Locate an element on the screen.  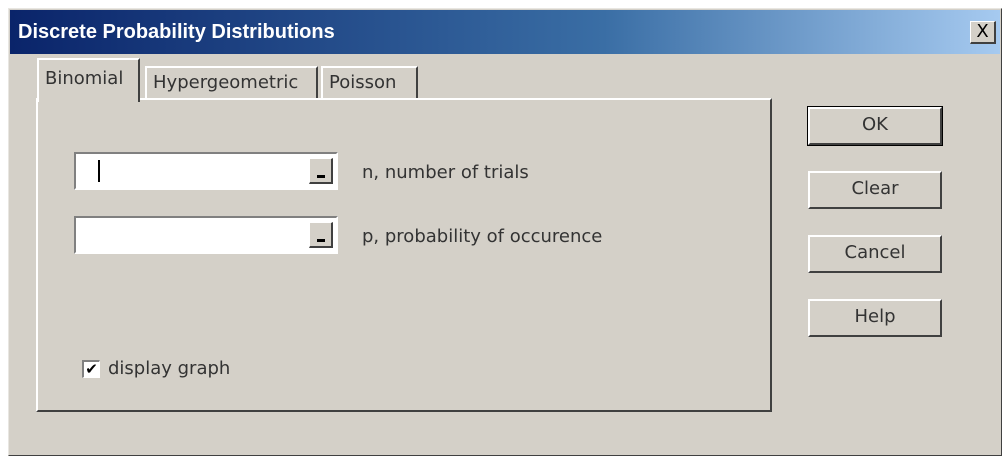
tab-hypergeometric: Hypergeometric is located at coordinates (231, 82).